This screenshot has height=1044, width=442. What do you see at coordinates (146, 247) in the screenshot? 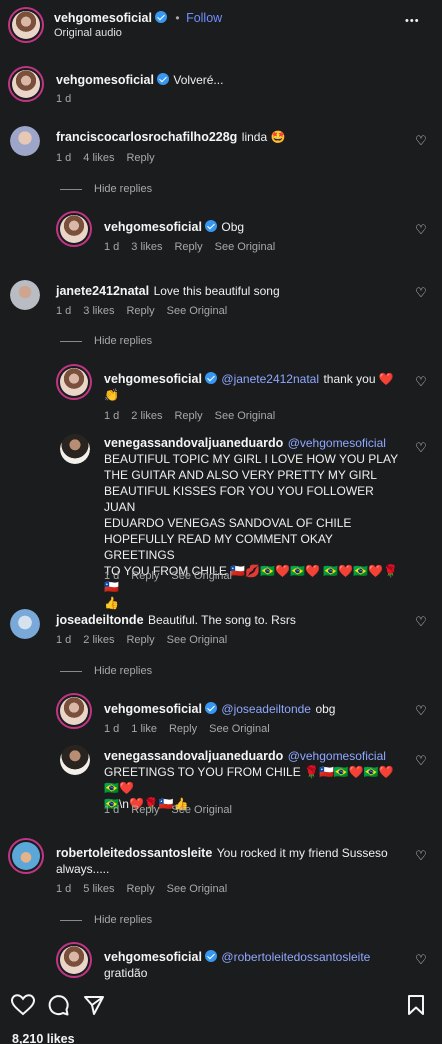
I see `reply-likes: 3 likes` at bounding box center [146, 247].